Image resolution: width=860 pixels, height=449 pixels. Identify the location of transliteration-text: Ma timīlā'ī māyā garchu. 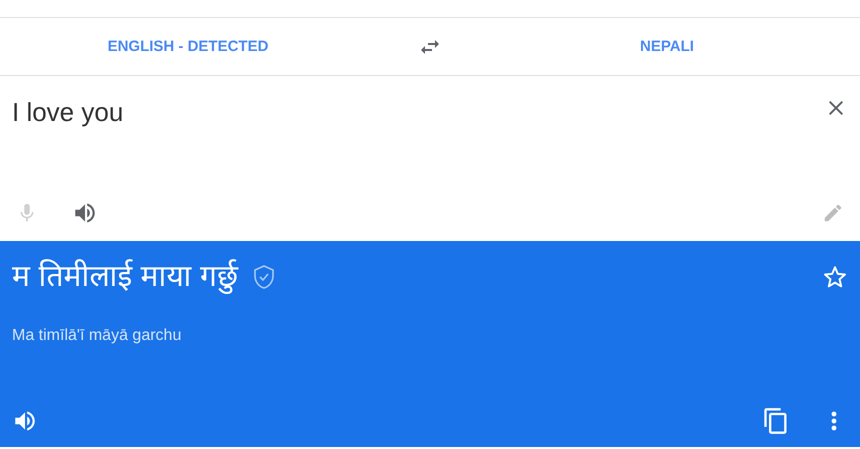
(97, 336).